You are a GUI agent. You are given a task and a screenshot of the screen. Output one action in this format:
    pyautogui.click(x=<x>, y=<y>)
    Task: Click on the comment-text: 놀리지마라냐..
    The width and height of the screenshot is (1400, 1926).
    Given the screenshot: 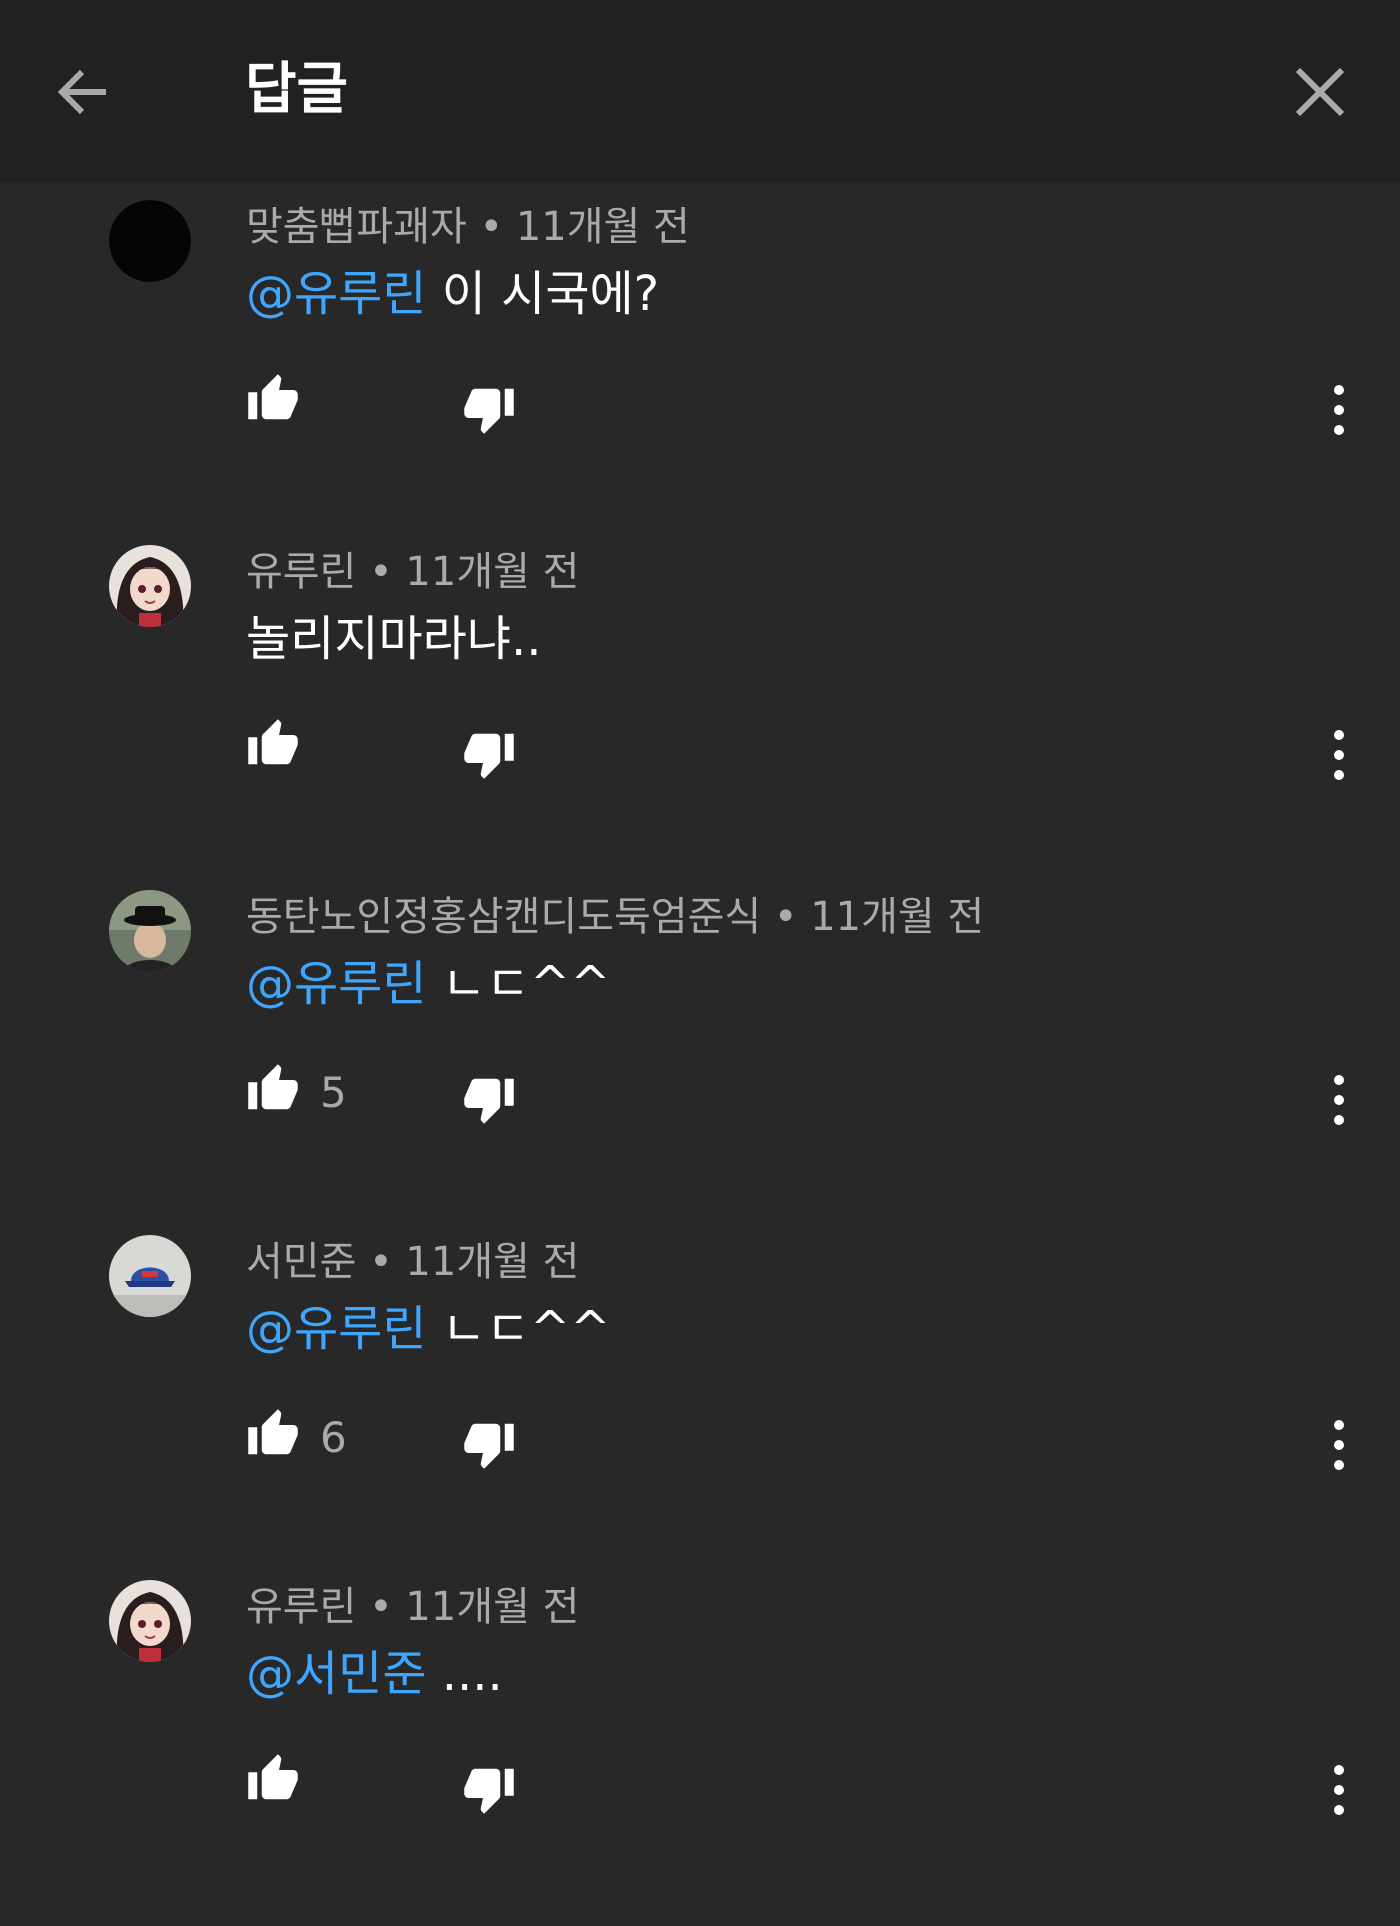 What is the action you would take?
    pyautogui.click(x=393, y=639)
    